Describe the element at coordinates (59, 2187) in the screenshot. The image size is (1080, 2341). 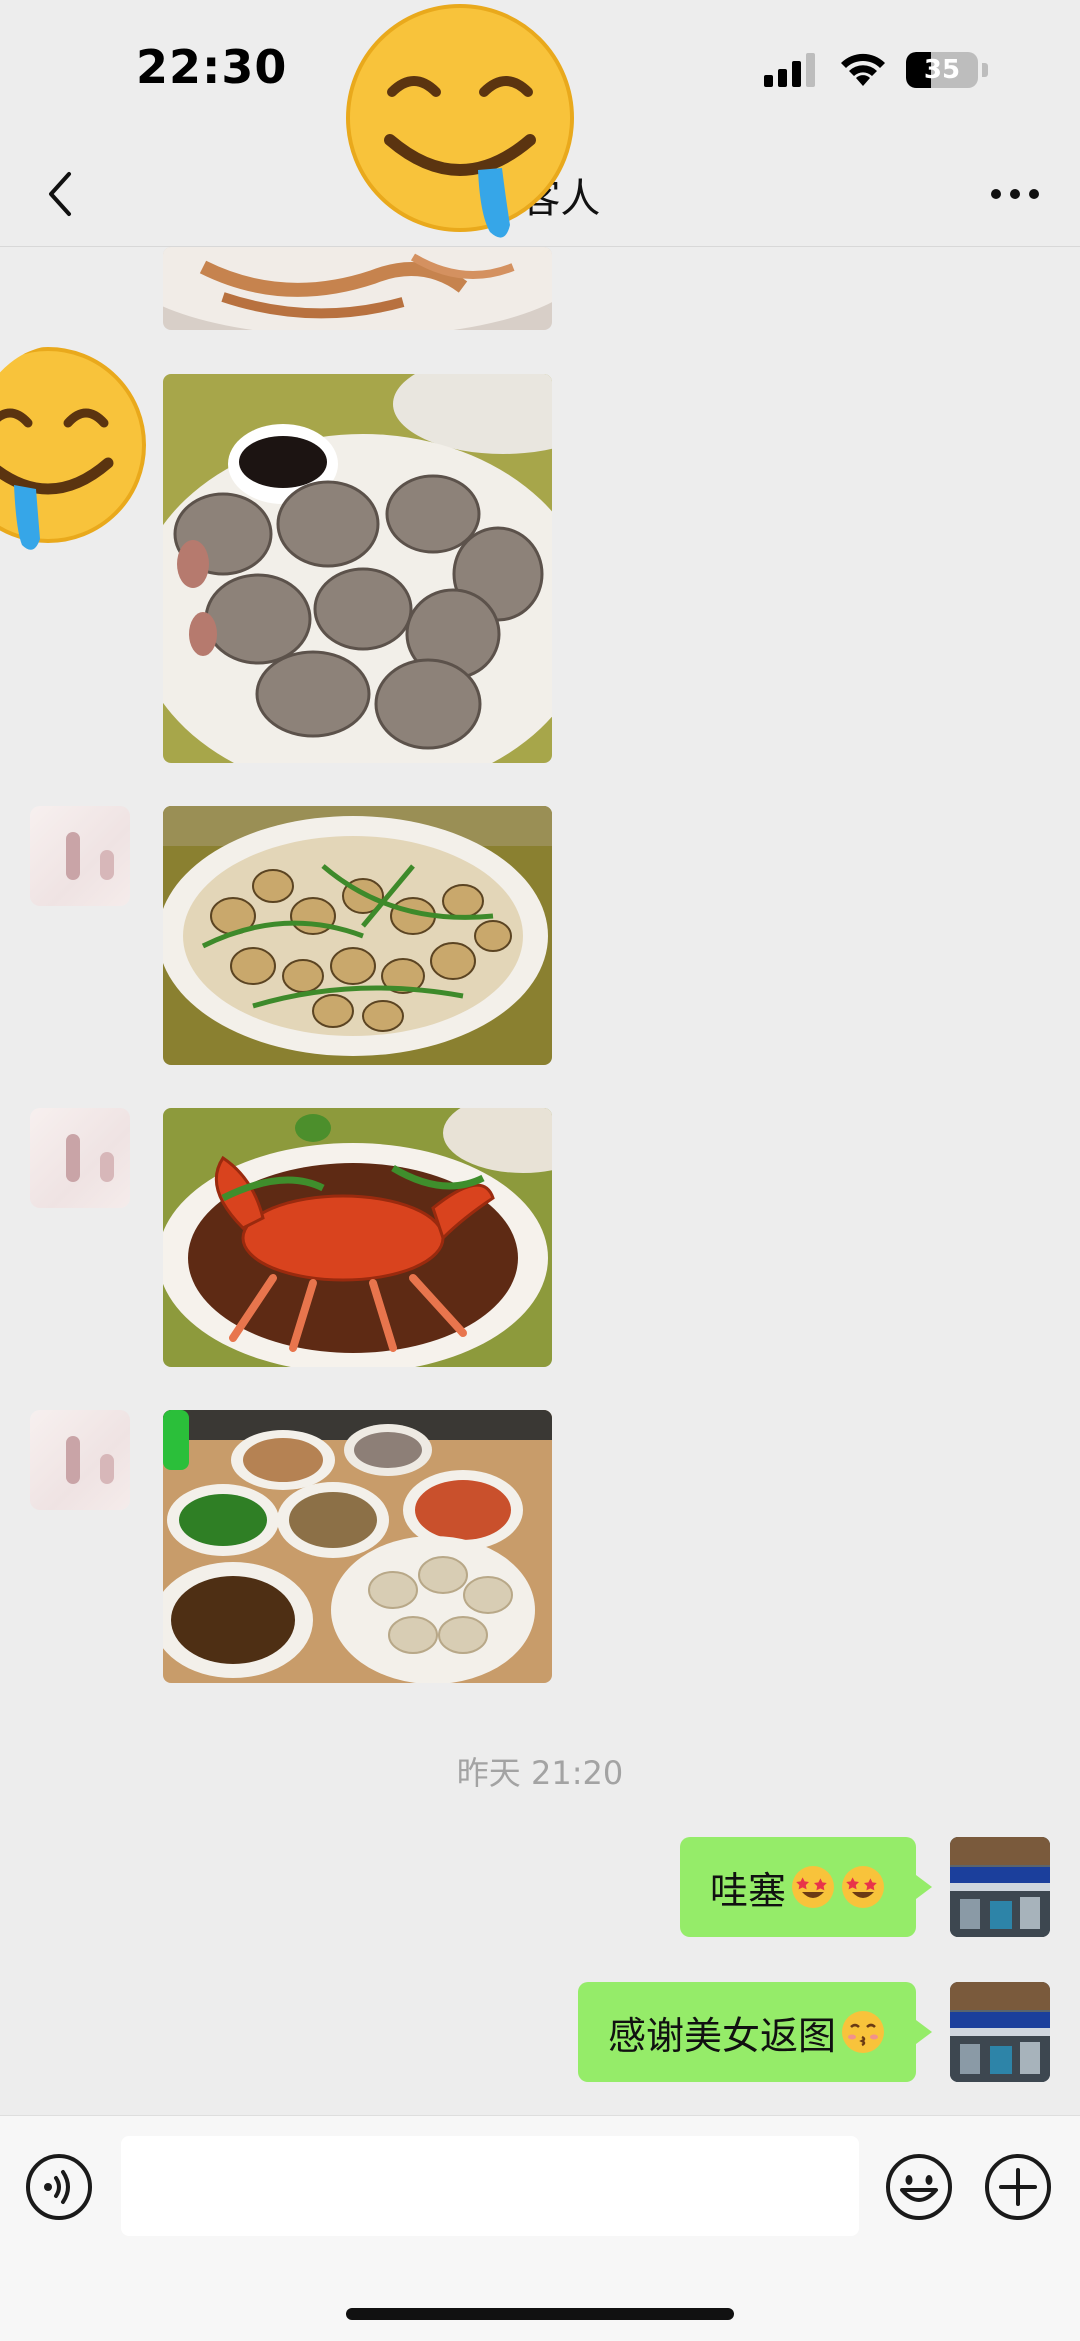
I see `voice-icon` at that location.